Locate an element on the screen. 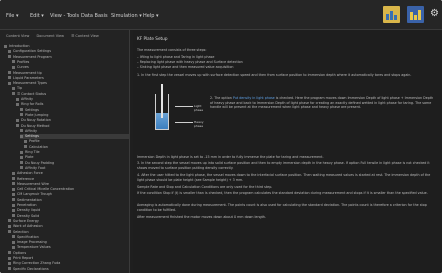 The width and height of the screenshot is (442, 273). sidebar-item-label: Work of Adhesion is located at coordinates (28, 226).